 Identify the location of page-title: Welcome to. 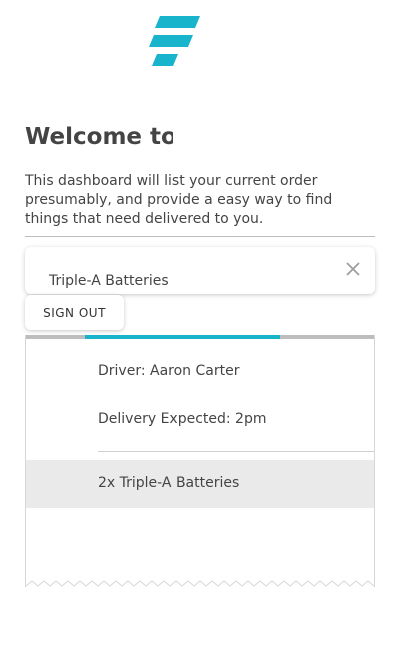
(99, 137).